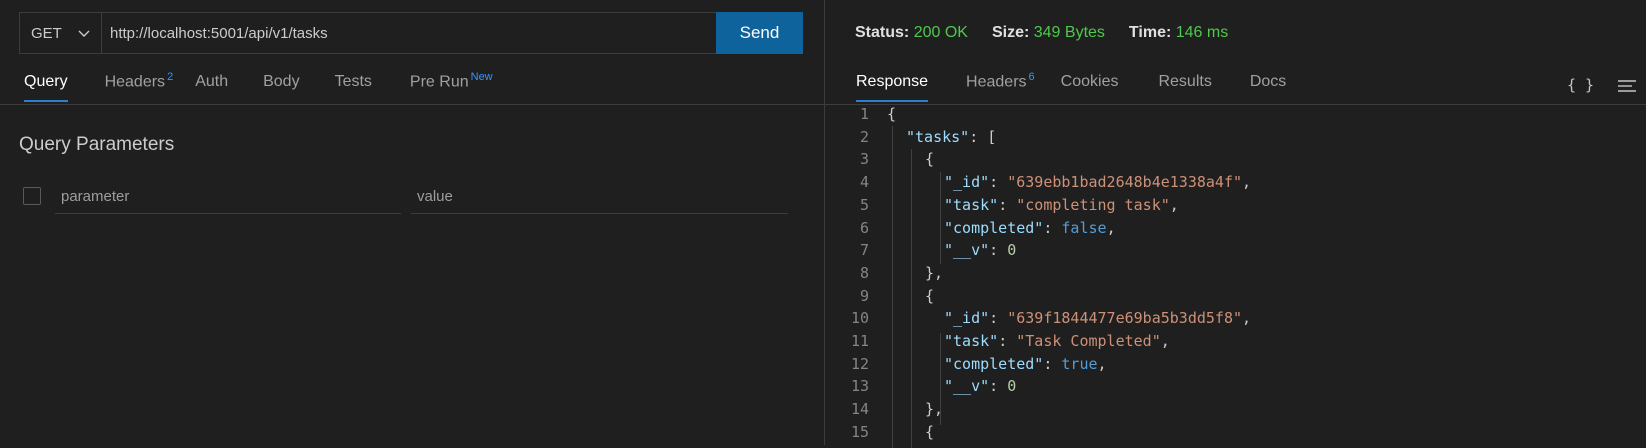  I want to click on tab-query: Query, so click(46, 88).